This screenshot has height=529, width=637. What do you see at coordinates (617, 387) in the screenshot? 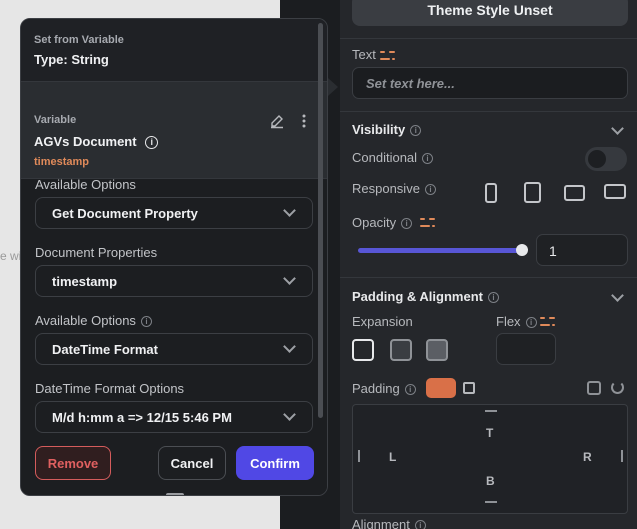
I see `reset-icon` at bounding box center [617, 387].